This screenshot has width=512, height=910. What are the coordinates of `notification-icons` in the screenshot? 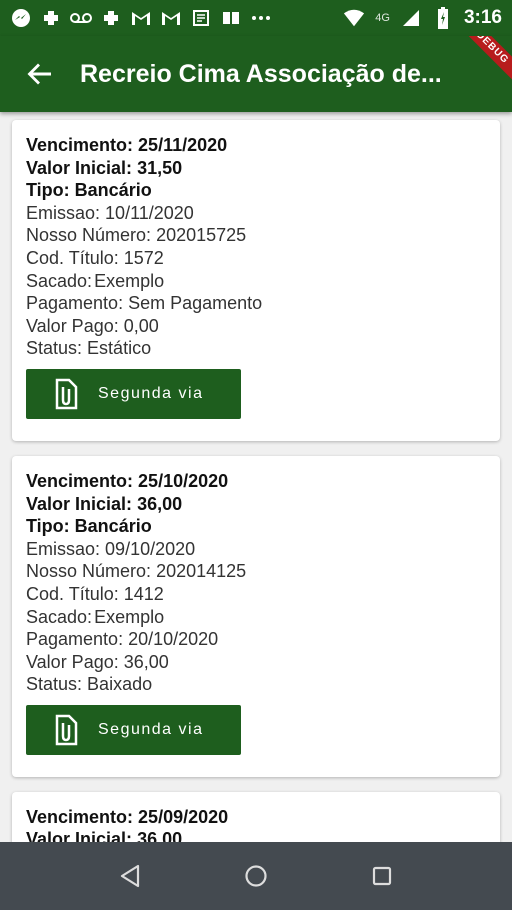 It's located at (141, 18).